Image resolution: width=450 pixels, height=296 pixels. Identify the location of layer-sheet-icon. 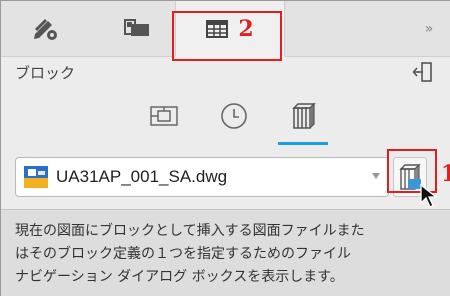
(136, 27).